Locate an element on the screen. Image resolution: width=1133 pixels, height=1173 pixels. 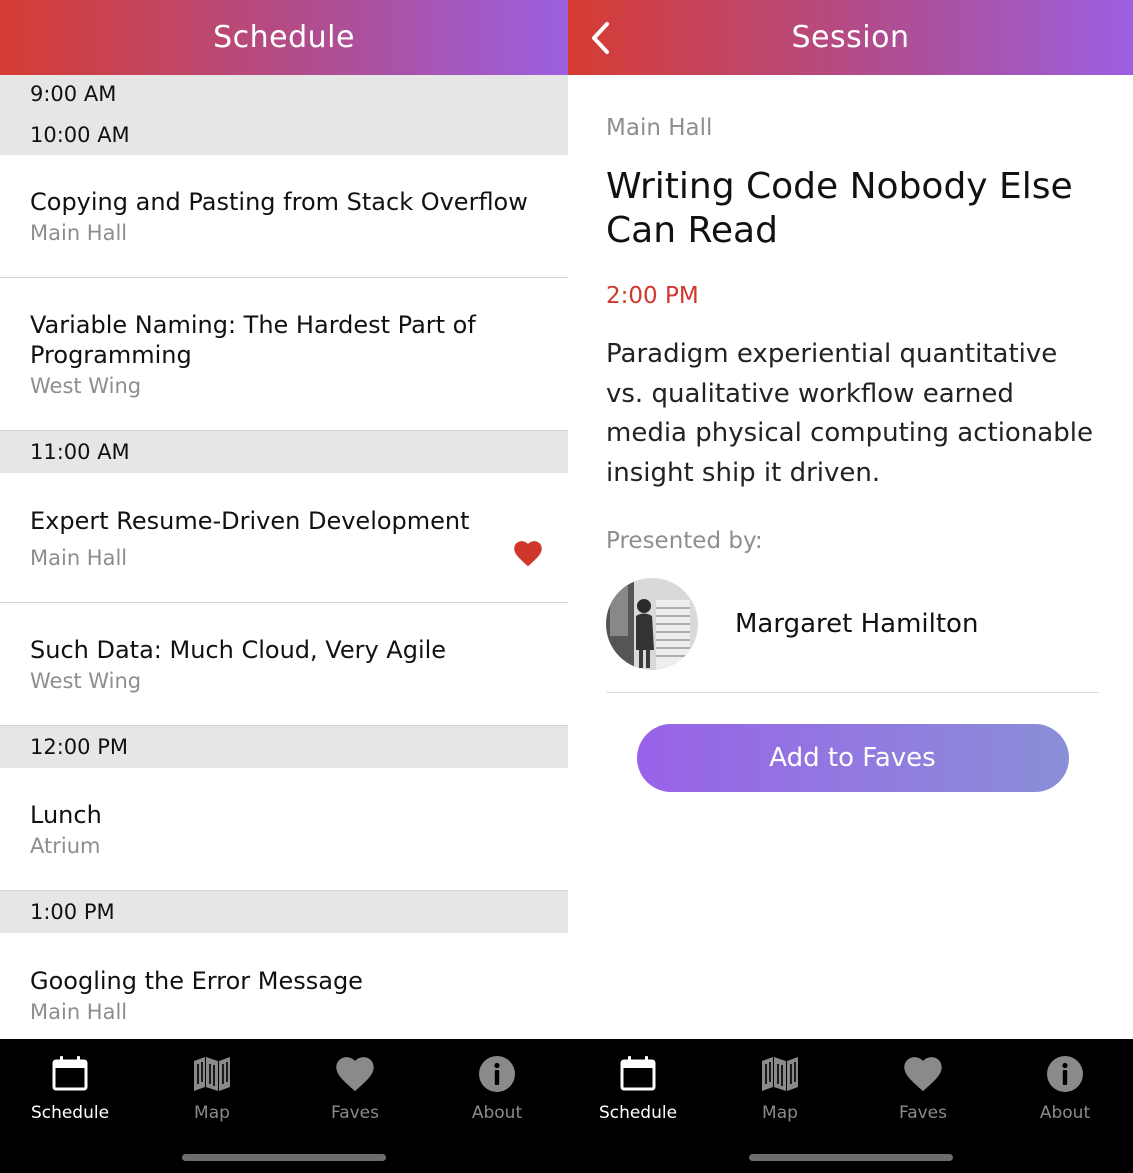
session-row: Googling the Error Message Main Hall is located at coordinates (284, 986).